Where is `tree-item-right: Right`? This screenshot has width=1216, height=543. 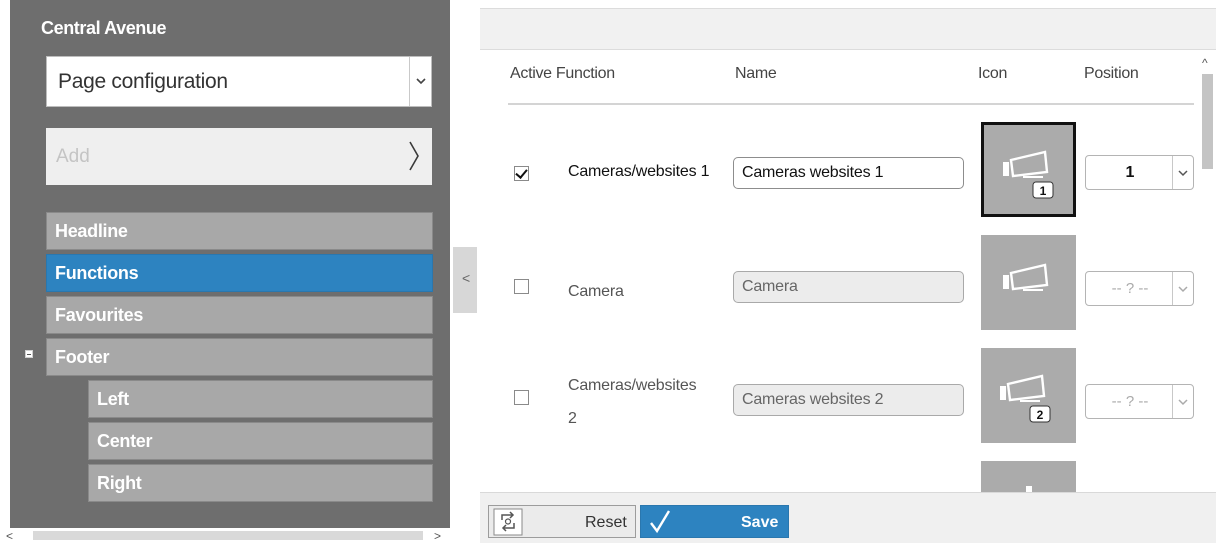
tree-item-right: Right is located at coordinates (260, 483).